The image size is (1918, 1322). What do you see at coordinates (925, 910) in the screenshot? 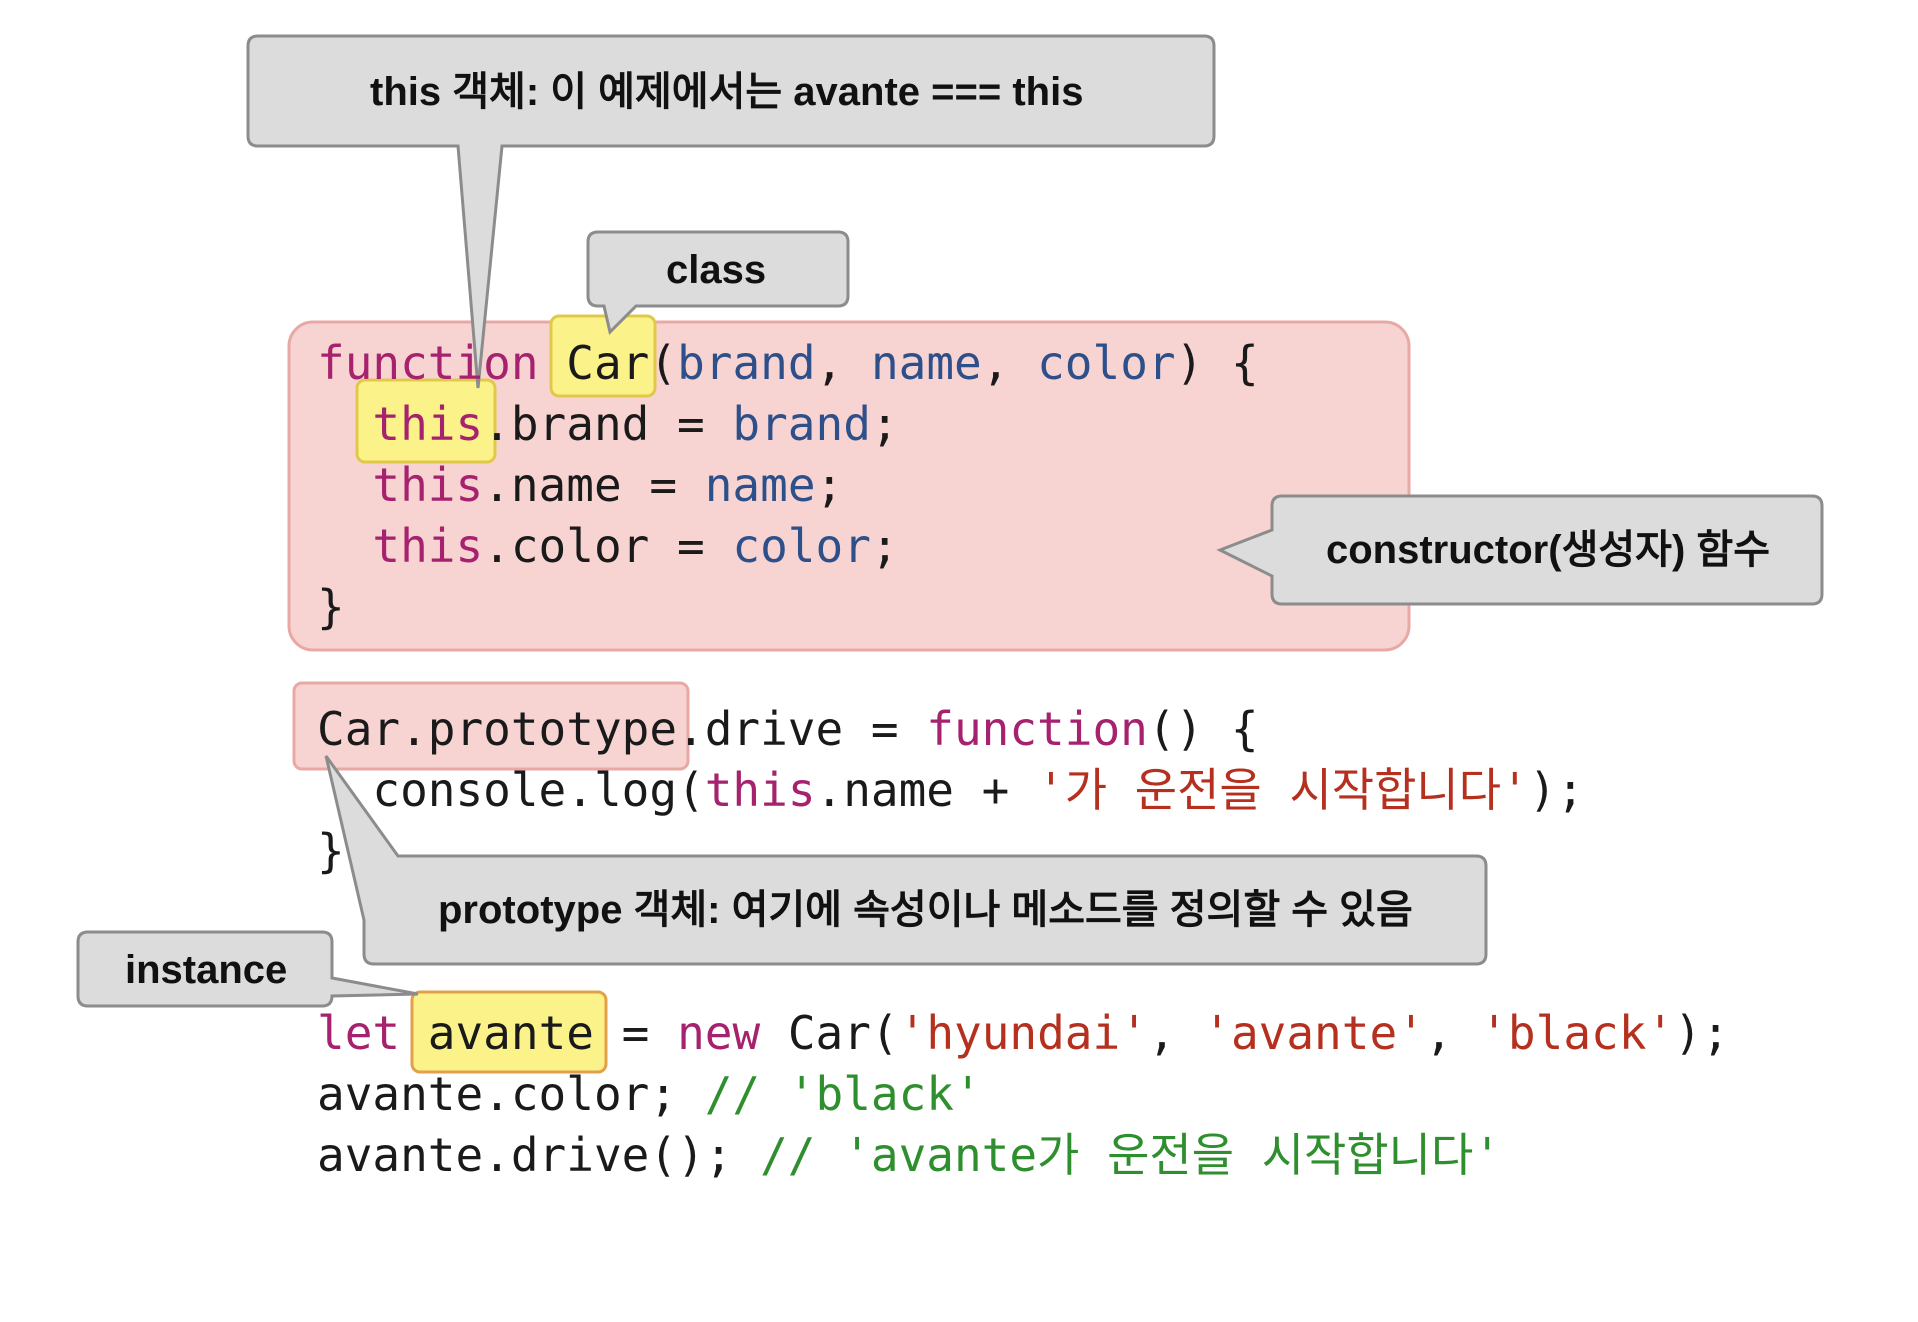
I see `prototype-object-label: prototype 객체: 여기에 속성이나 메소드를 정의할 수 있음` at bounding box center [925, 910].